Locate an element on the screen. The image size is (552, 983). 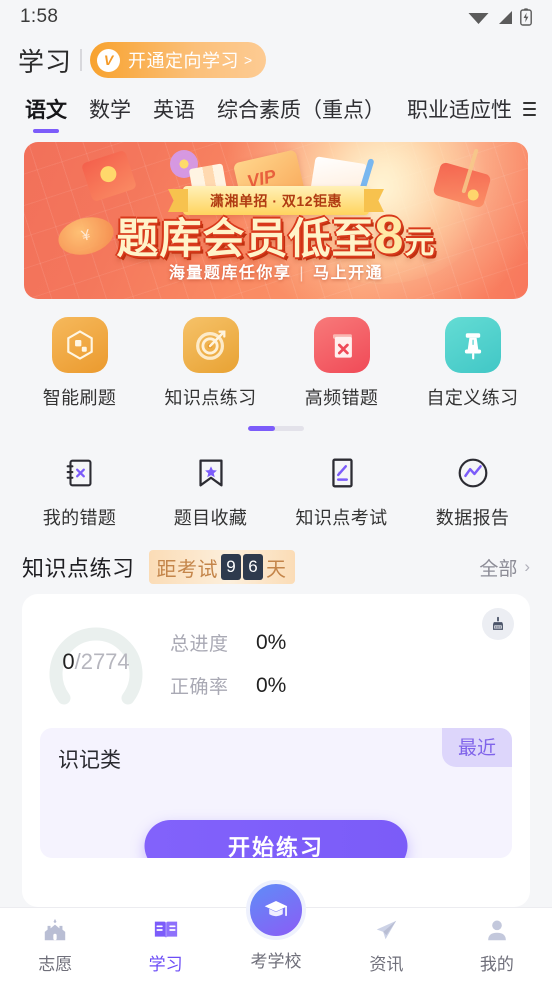
status-icons is located at coordinates (500, 17).